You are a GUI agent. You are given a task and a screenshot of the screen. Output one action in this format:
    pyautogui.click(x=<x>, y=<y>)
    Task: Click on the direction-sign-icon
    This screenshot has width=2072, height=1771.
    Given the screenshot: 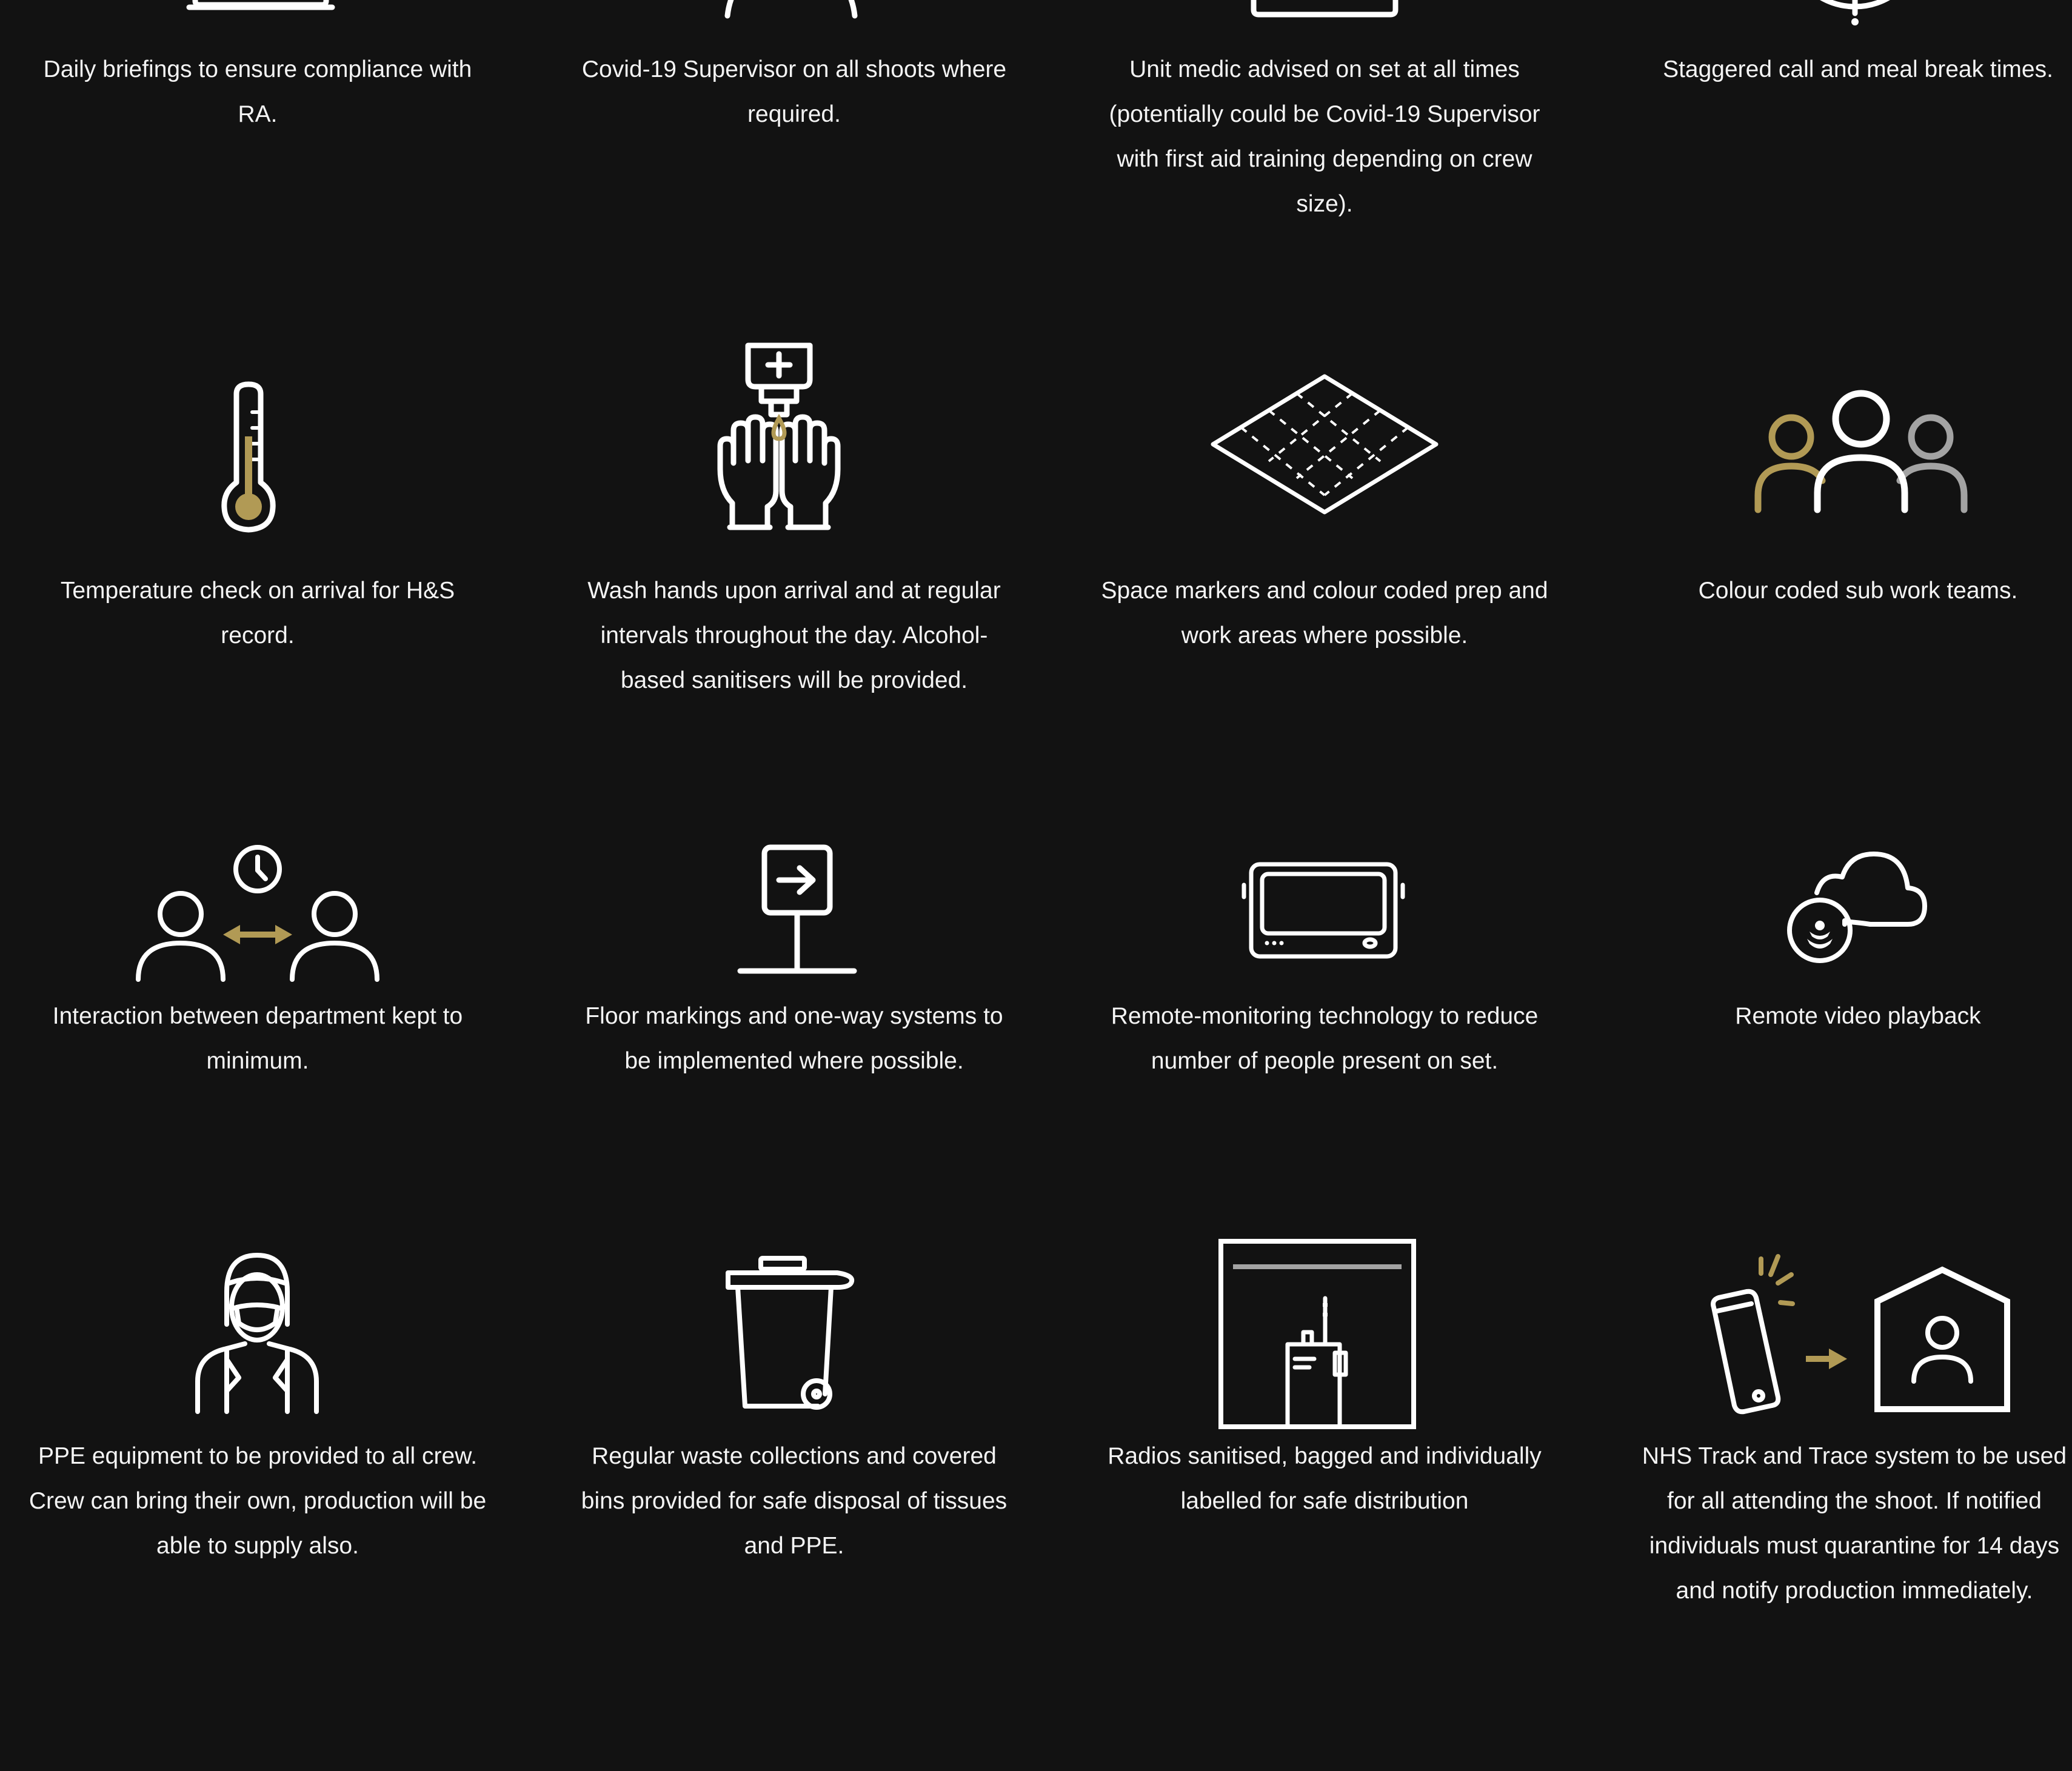 What is the action you would take?
    pyautogui.click(x=797, y=909)
    